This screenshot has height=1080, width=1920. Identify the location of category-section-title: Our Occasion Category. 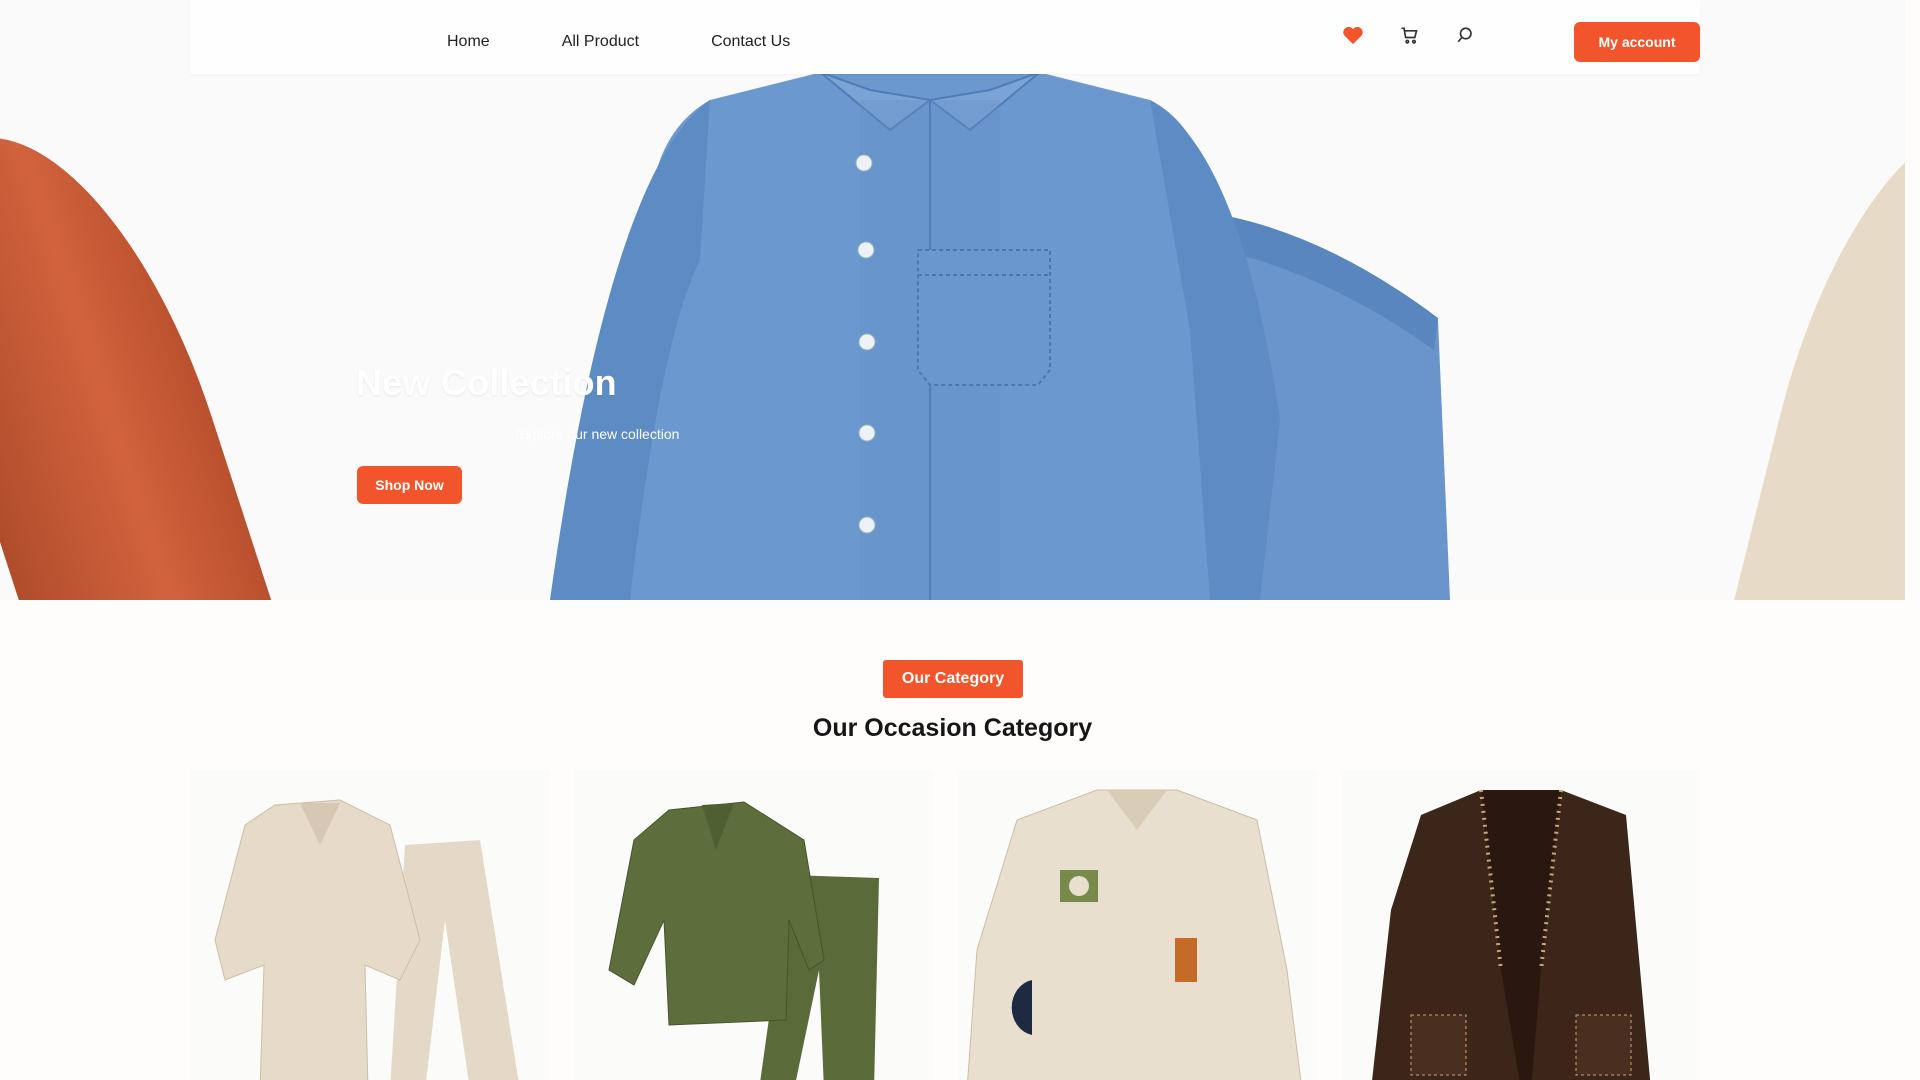
(952, 728).